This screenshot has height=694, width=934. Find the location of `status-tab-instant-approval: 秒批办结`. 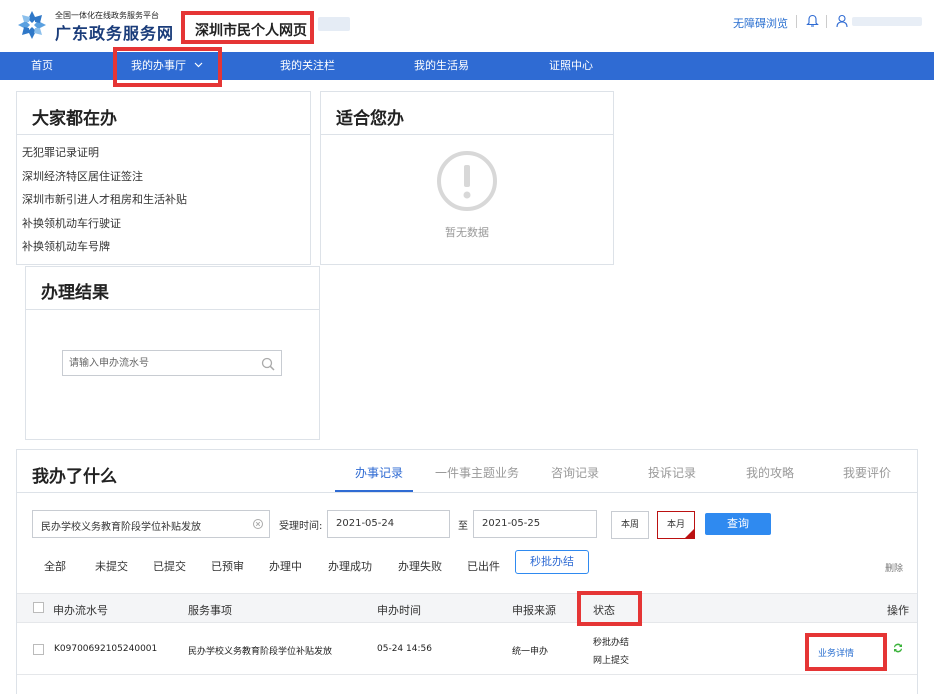

status-tab-instant-approval: 秒批办结 is located at coordinates (552, 562).